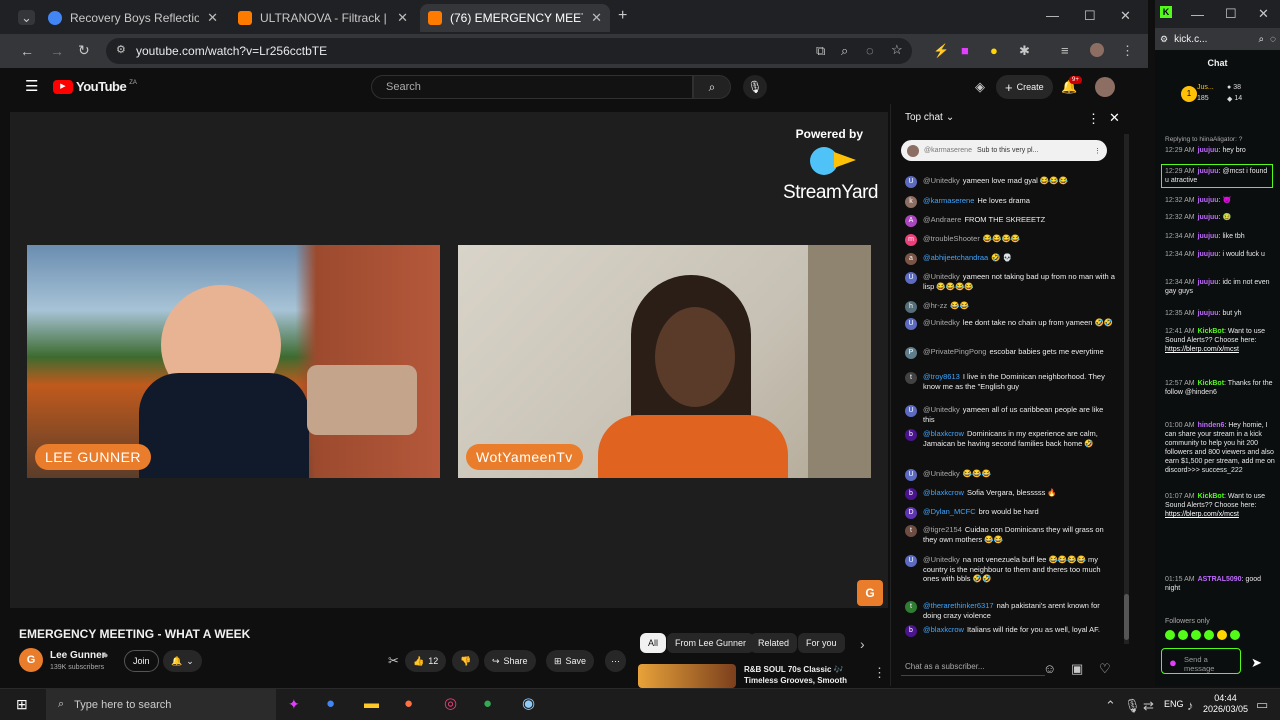  Describe the element at coordinates (1174, 704) in the screenshot. I see `language-indicator: ENG` at that location.